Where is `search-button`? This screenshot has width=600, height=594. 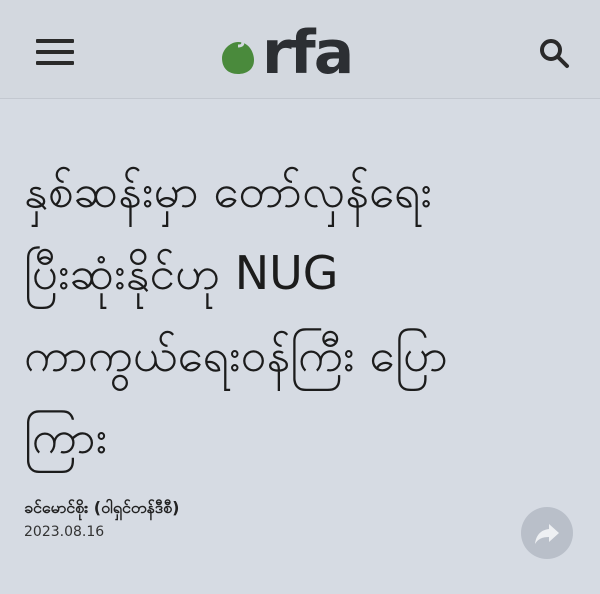
search-button is located at coordinates (554, 53).